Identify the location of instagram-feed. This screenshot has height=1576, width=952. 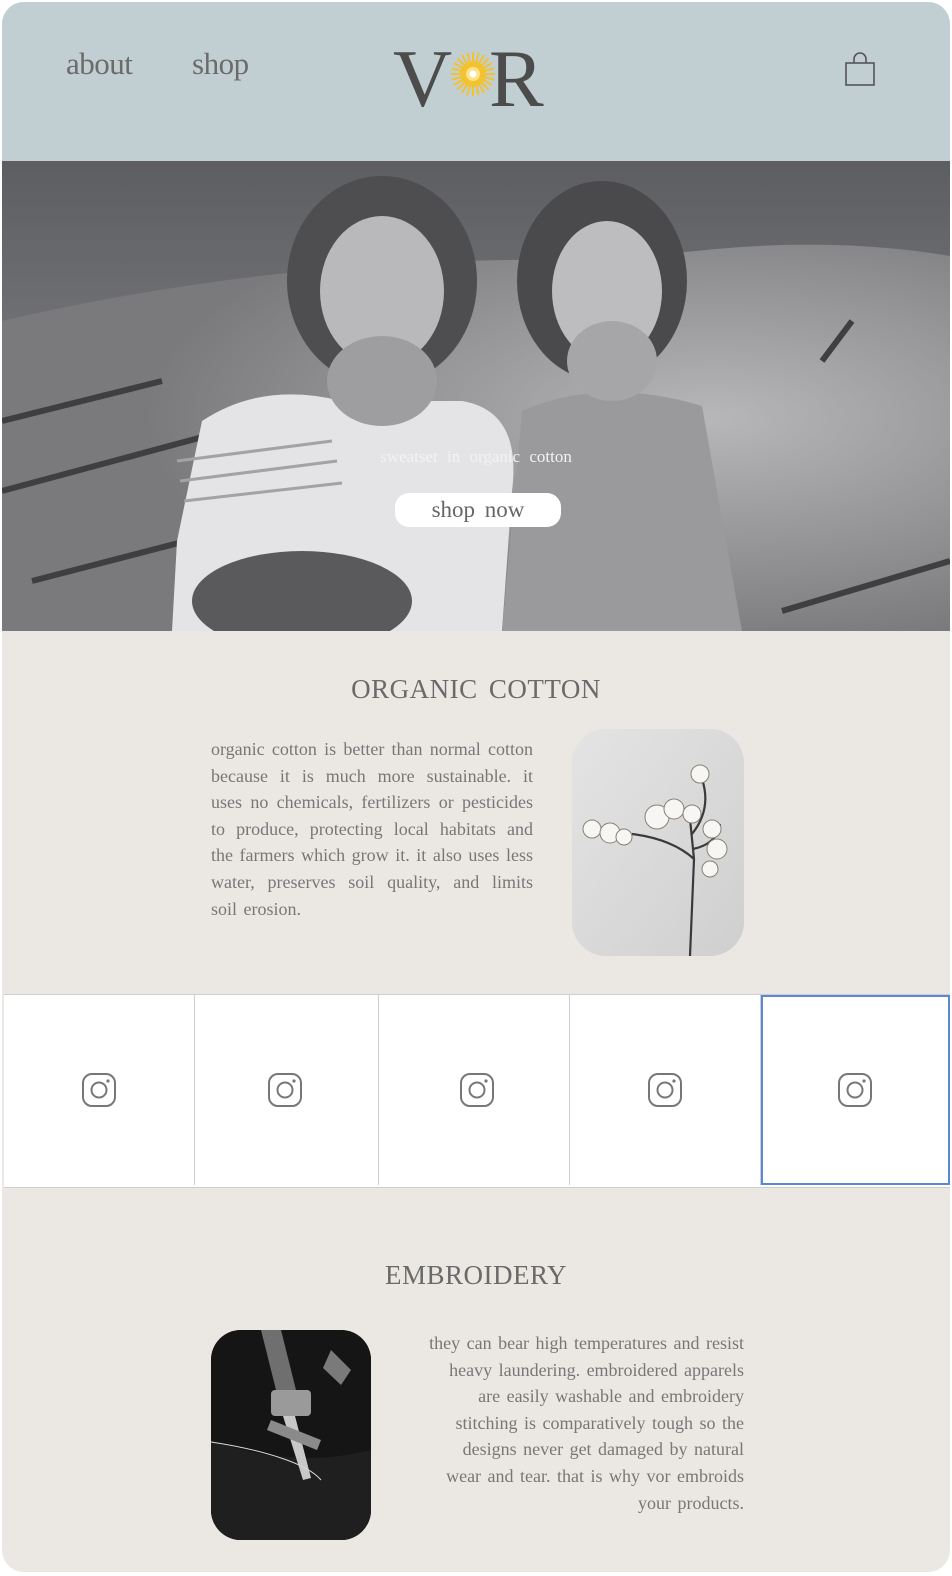
(477, 1091).